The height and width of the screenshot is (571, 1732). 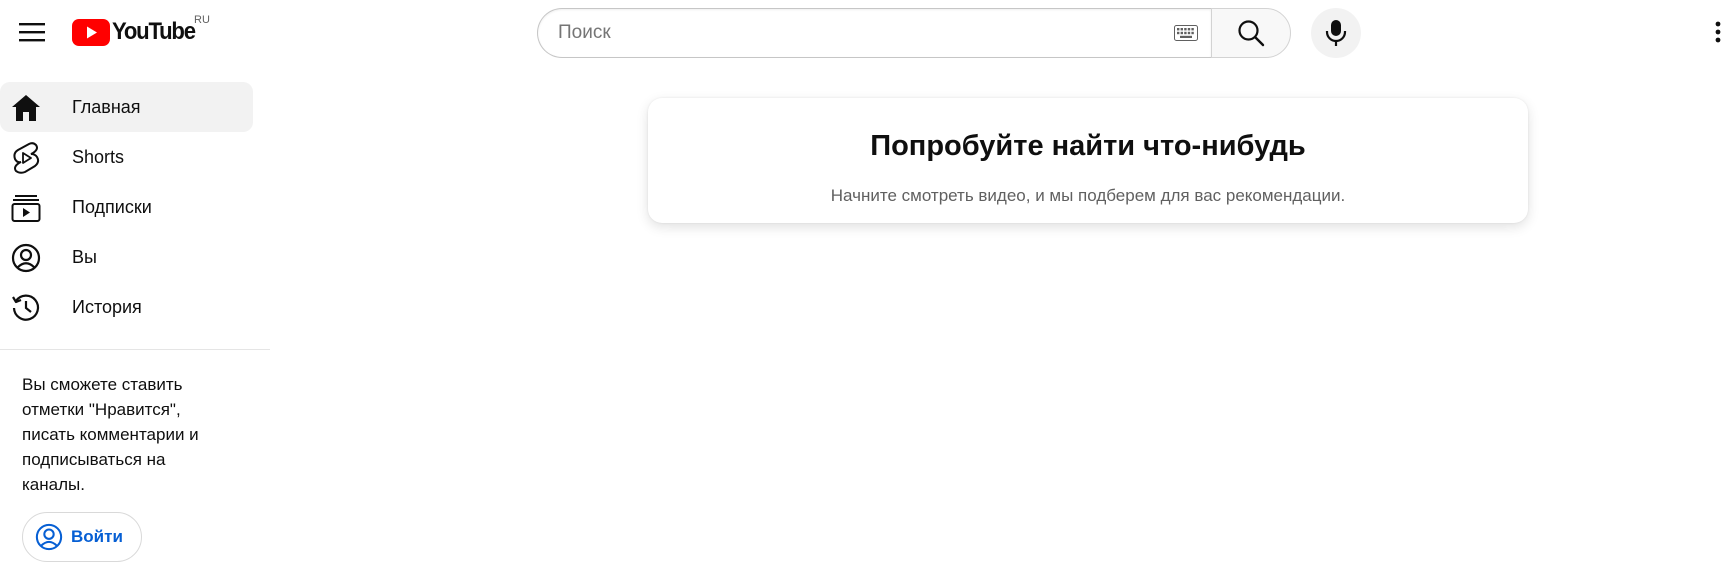 I want to click on voice-search-button, so click(x=1336, y=33).